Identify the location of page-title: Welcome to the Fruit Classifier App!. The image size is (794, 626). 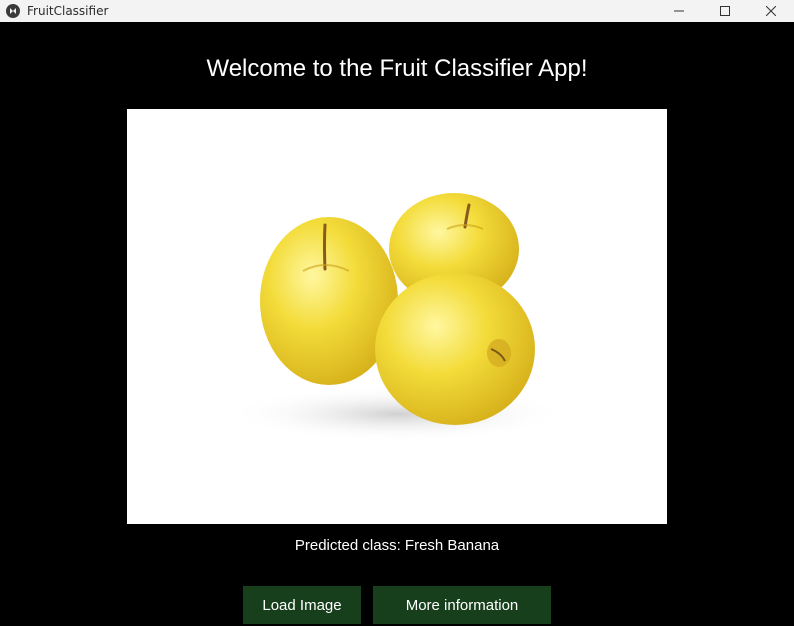
(397, 68).